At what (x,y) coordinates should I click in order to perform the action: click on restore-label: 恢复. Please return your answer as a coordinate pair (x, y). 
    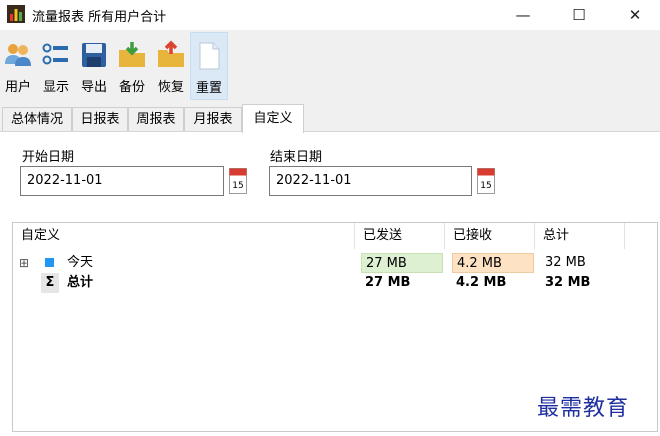
    Looking at the image, I should click on (170, 87).